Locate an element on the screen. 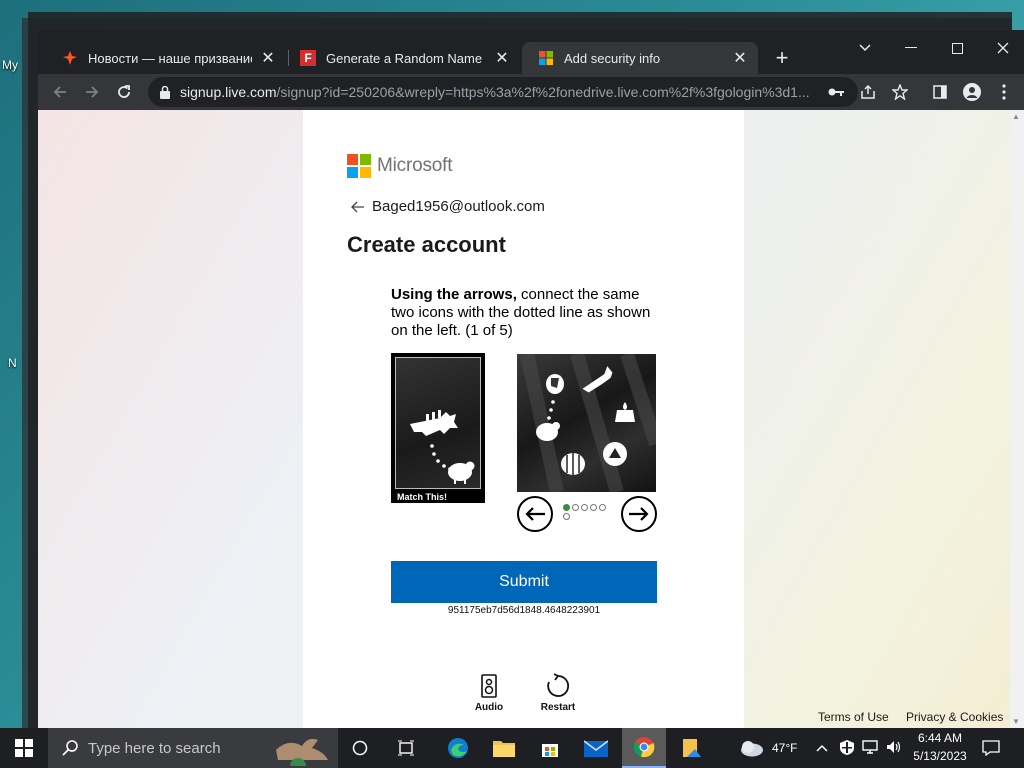 This screenshot has height=768, width=1024. chrome-icon is located at coordinates (644, 747).